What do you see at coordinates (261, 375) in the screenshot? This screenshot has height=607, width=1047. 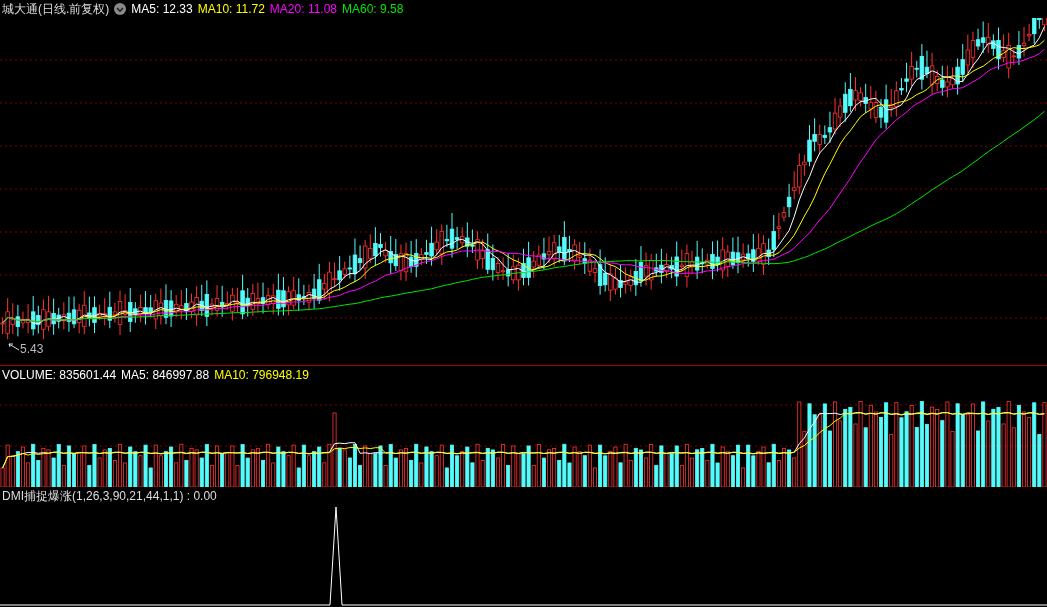 I see `volume-value: MA10: 796948.19` at bounding box center [261, 375].